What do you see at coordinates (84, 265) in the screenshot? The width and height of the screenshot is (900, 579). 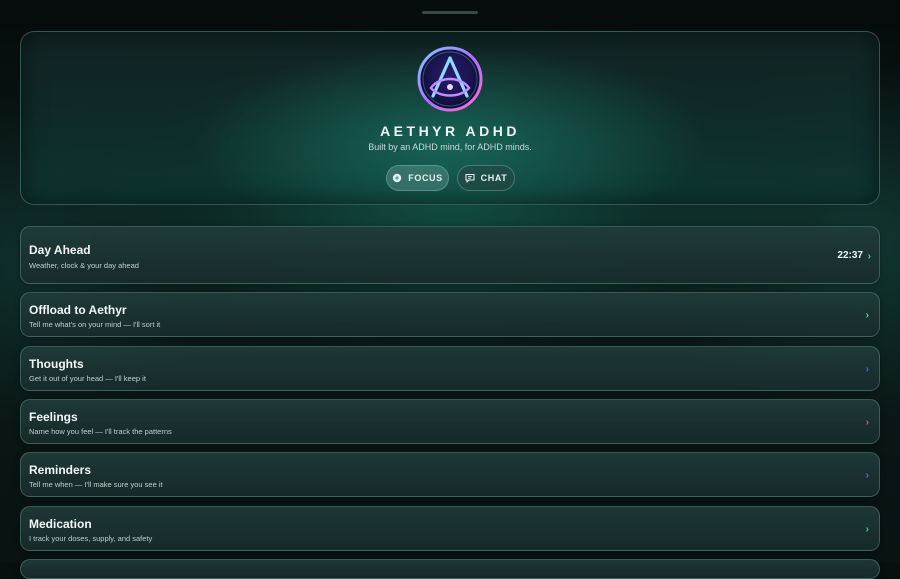 I see `card-subtitle: Weather, clock & your day ahead` at bounding box center [84, 265].